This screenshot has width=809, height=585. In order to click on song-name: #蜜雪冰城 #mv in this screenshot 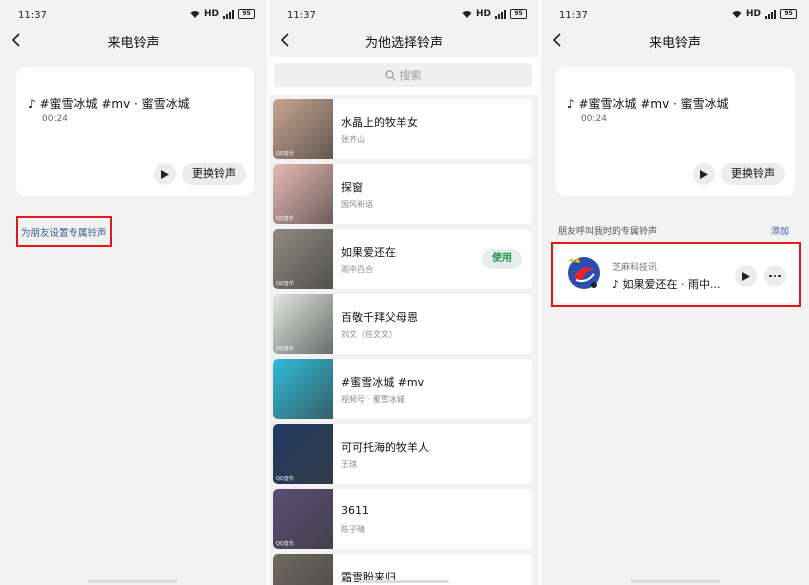, I will do `click(383, 382)`.